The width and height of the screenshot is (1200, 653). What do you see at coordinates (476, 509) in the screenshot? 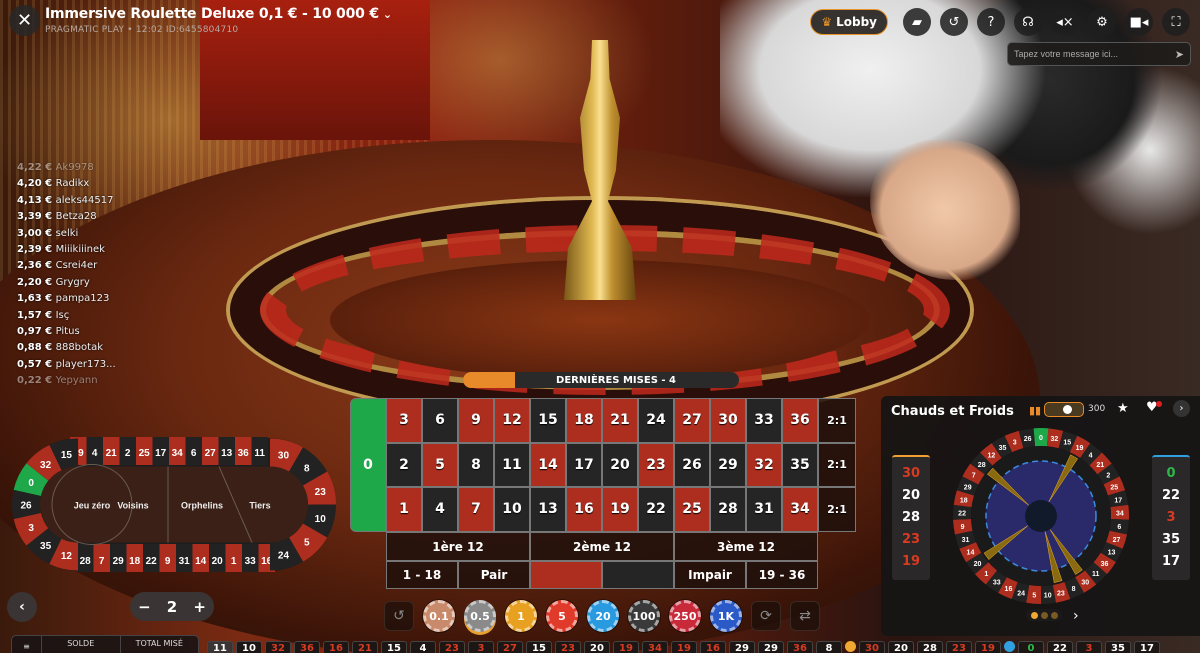
I see `bet-cell-7: 7` at bounding box center [476, 509].